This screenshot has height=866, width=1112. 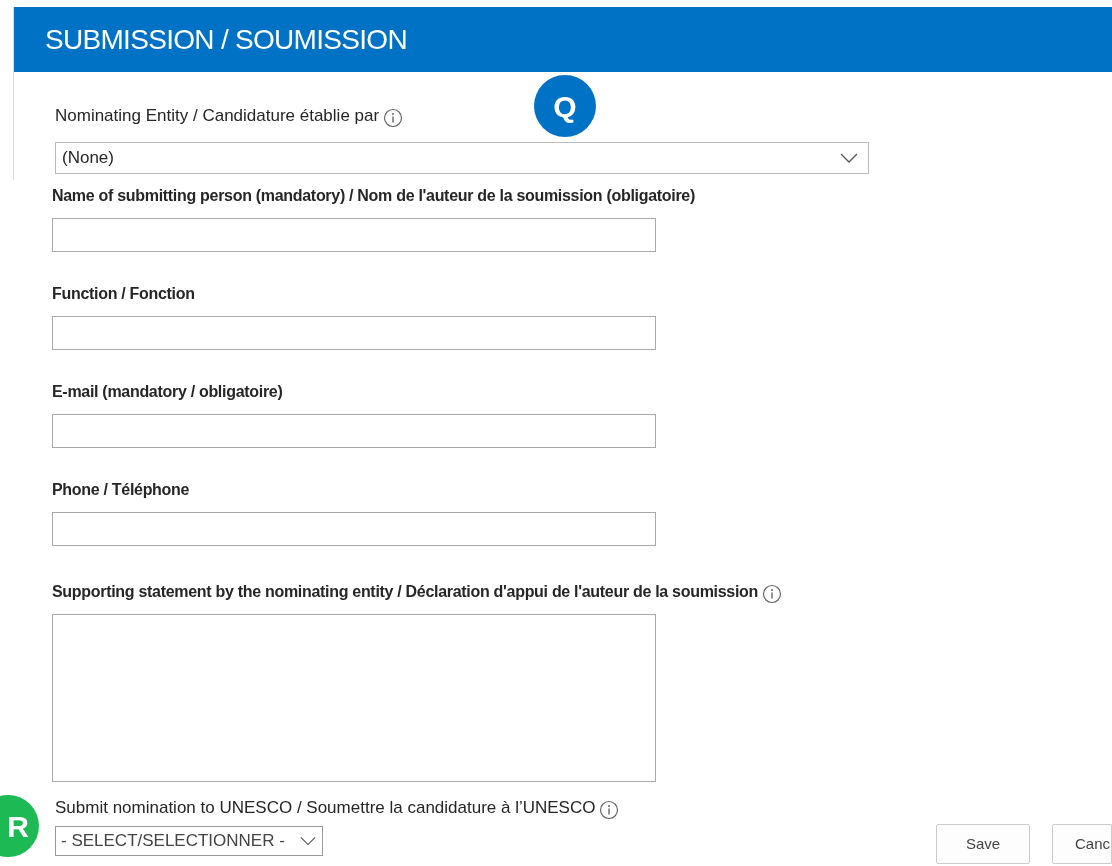 What do you see at coordinates (217, 115) in the screenshot?
I see `field-label: Nominating Entity / Candidature établie par` at bounding box center [217, 115].